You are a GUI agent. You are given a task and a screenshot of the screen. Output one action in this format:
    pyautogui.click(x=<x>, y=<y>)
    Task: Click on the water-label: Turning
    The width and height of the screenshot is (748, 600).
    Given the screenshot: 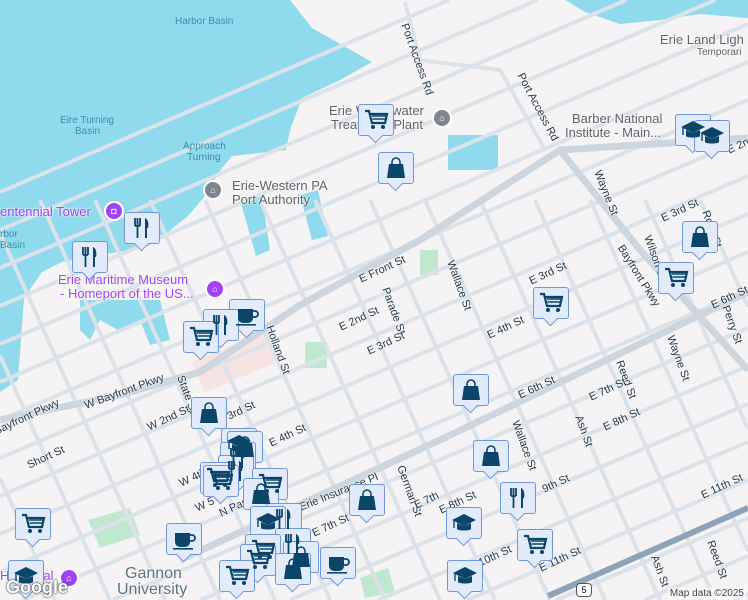 What is the action you would take?
    pyautogui.click(x=204, y=157)
    